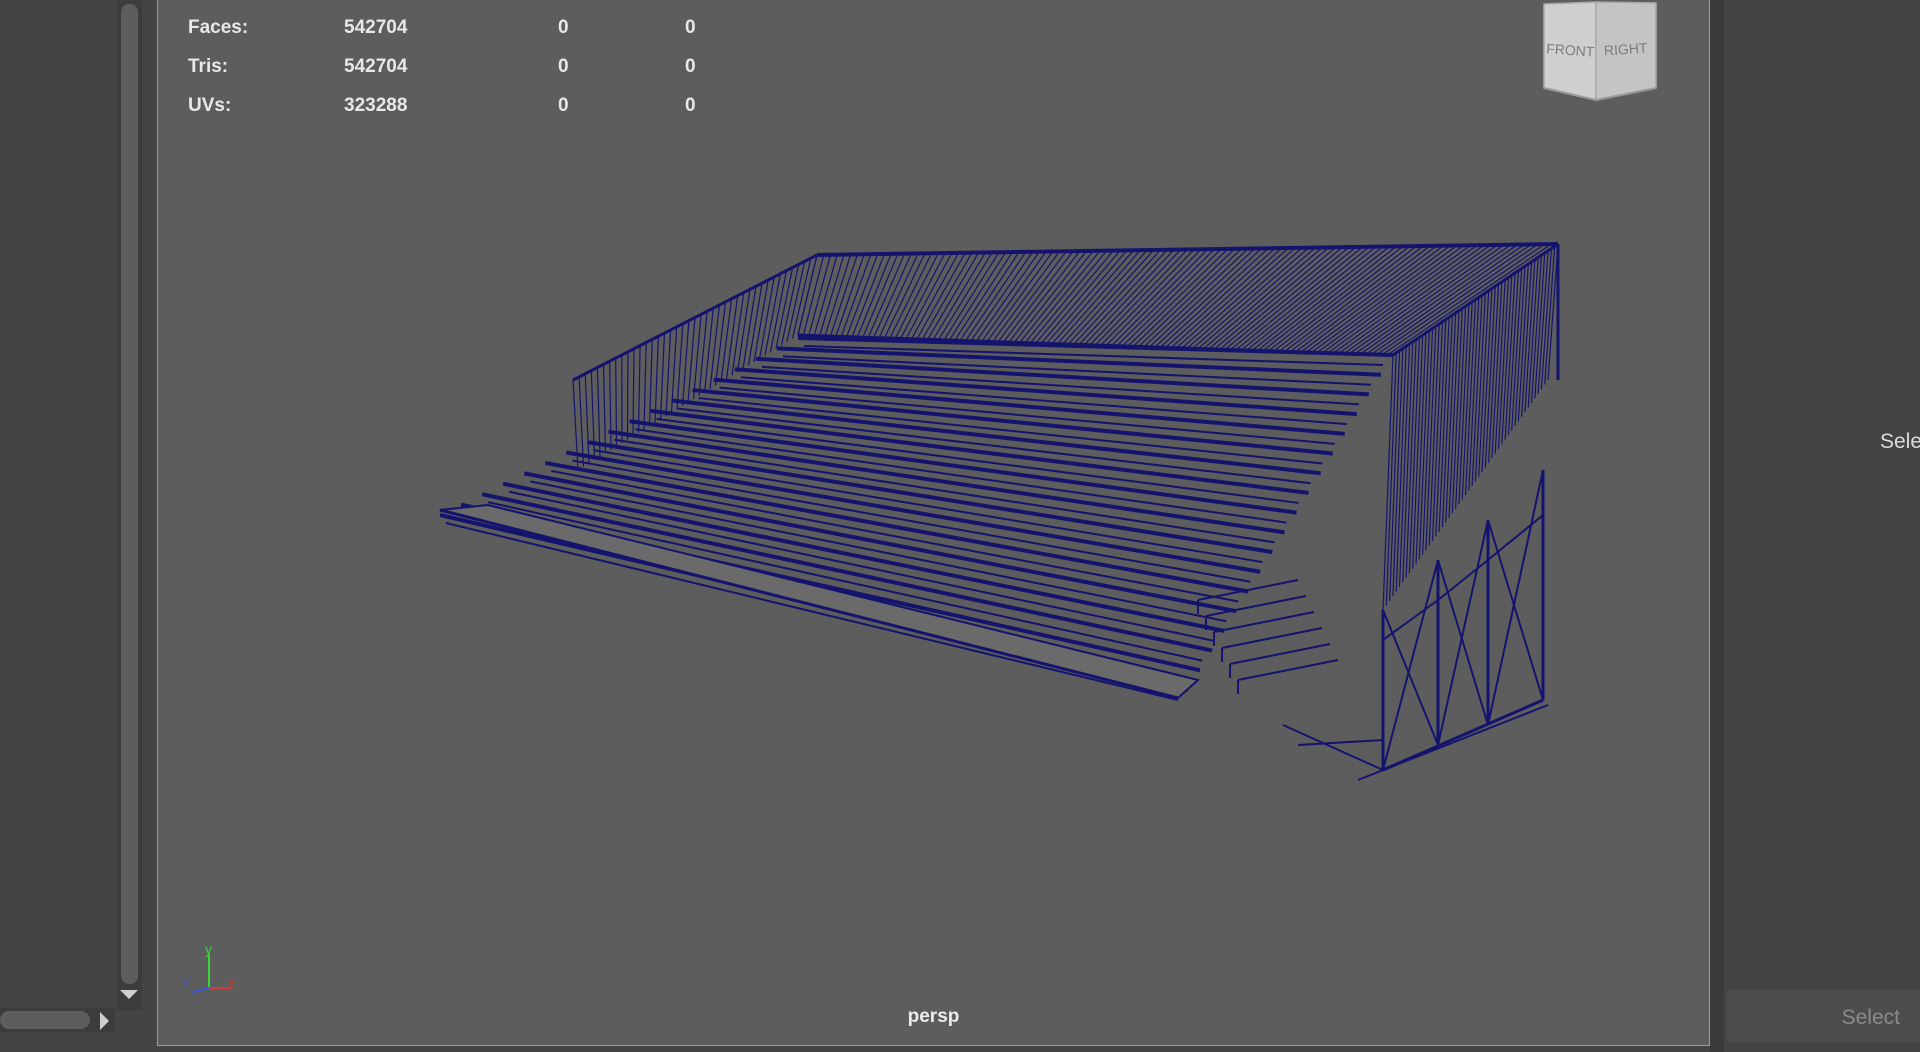  I want to click on axis-x-label: x, so click(231, 983).